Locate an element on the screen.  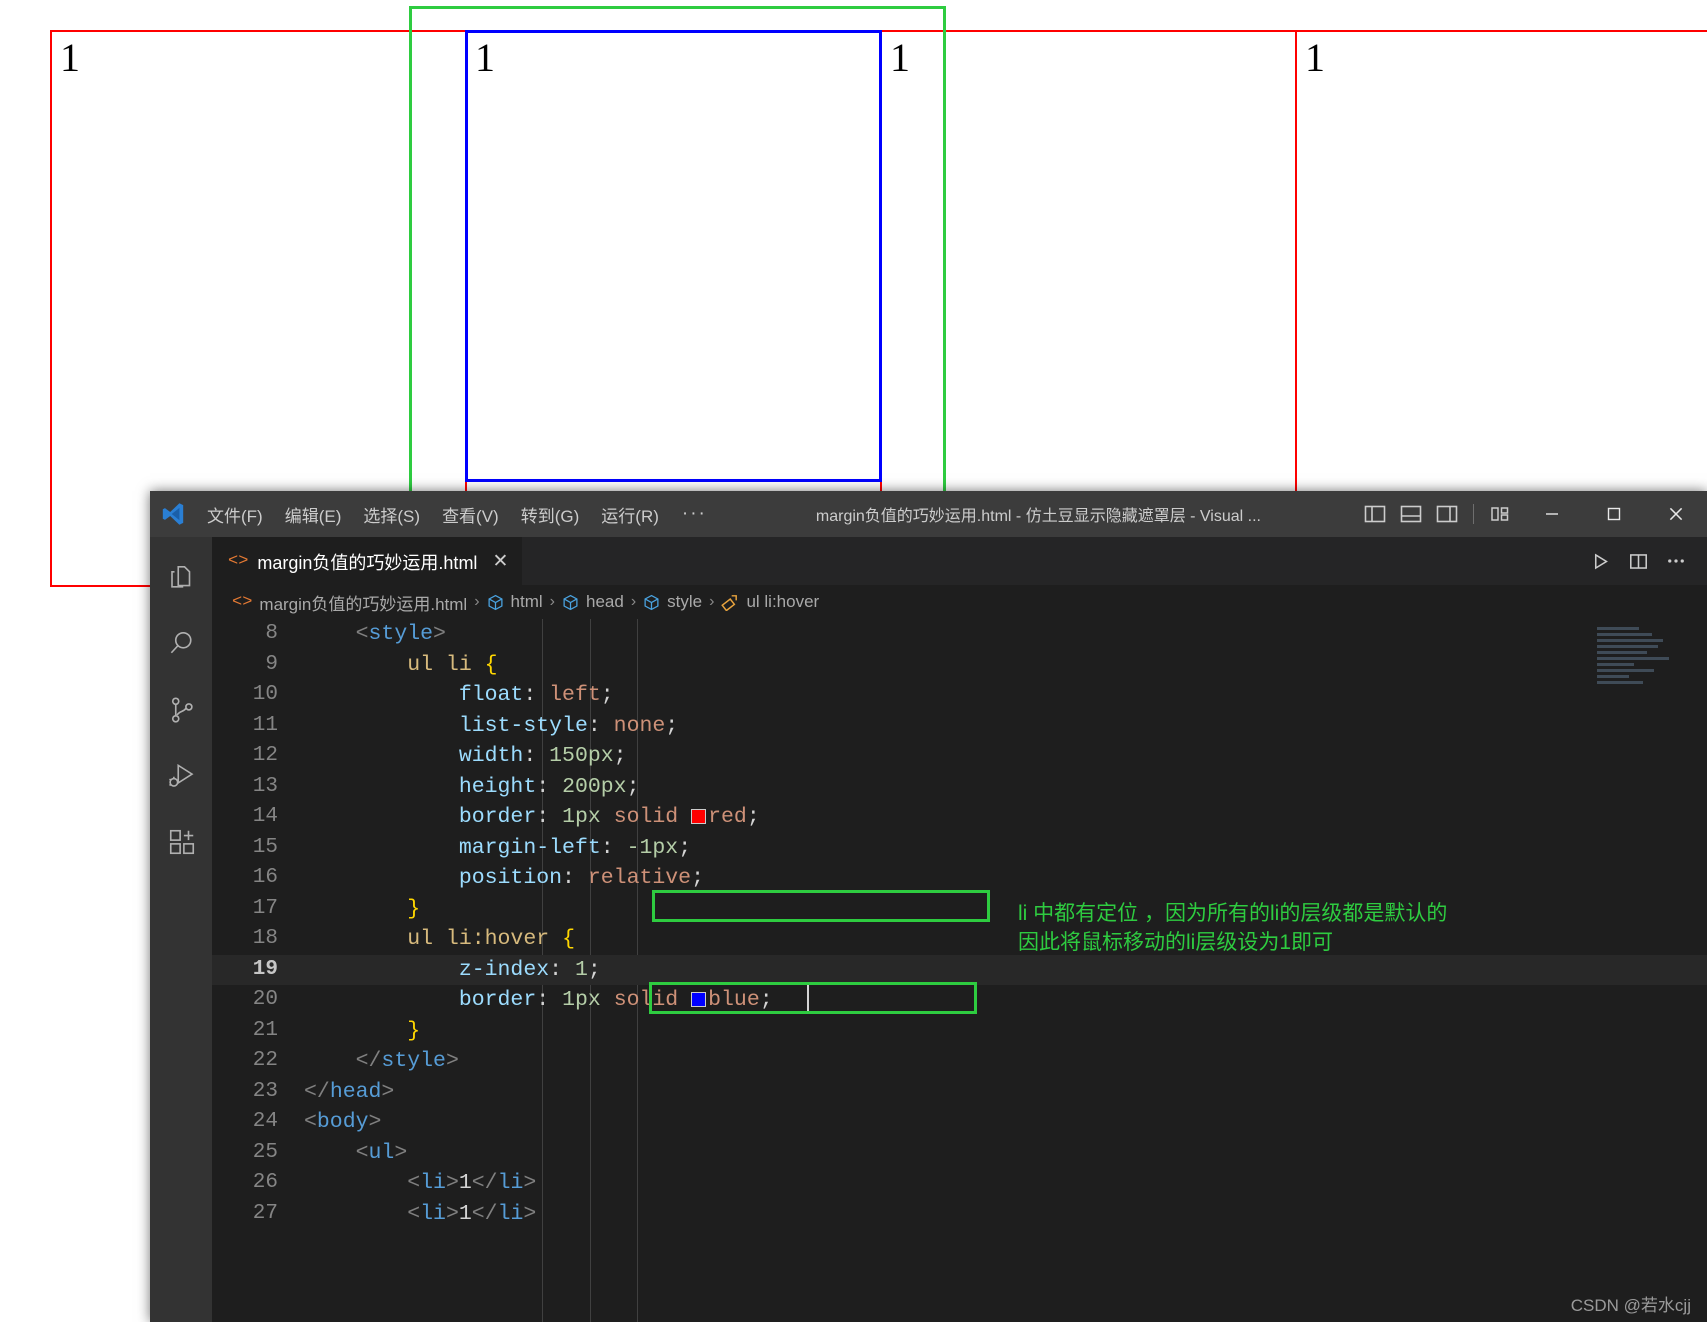
code-line: 16 position: relative; is located at coordinates (959, 878).